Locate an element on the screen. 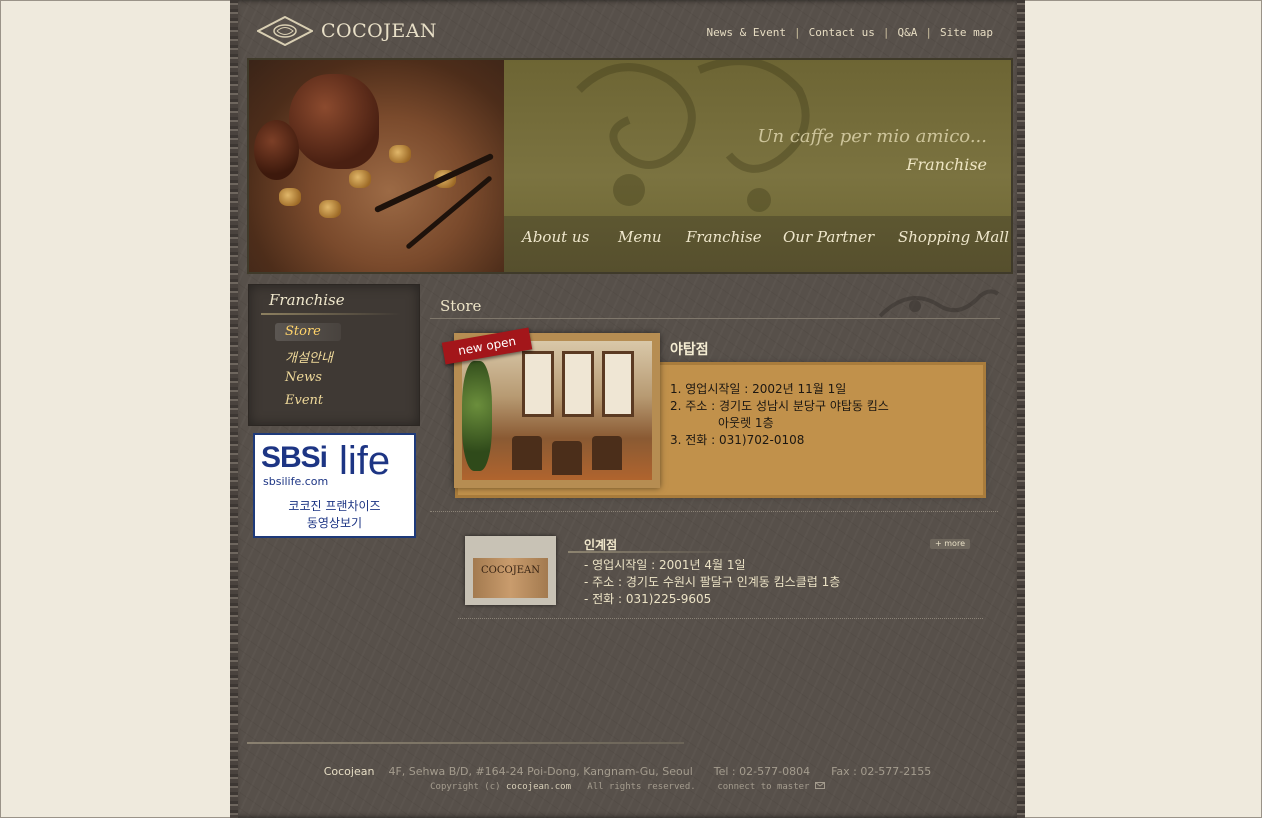  ad-caption-line2: 동영상보기 is located at coordinates (334, 523).